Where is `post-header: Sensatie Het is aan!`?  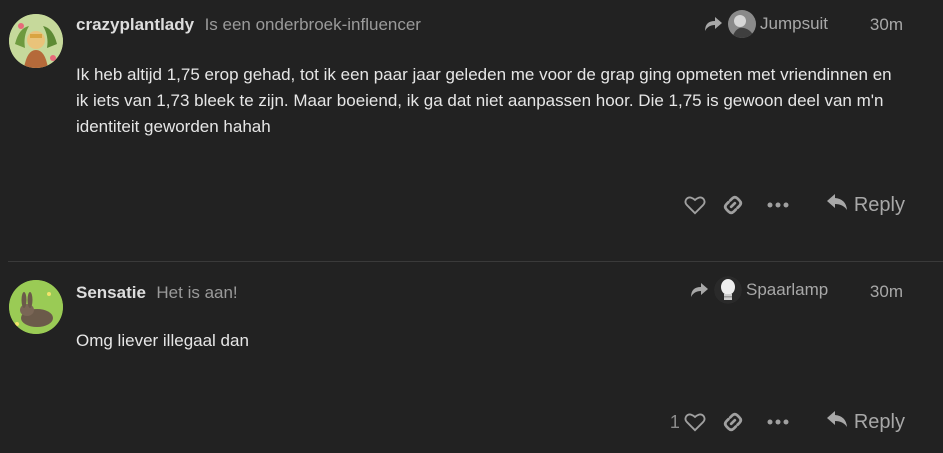
post-header: Sensatie Het is aan! is located at coordinates (157, 293).